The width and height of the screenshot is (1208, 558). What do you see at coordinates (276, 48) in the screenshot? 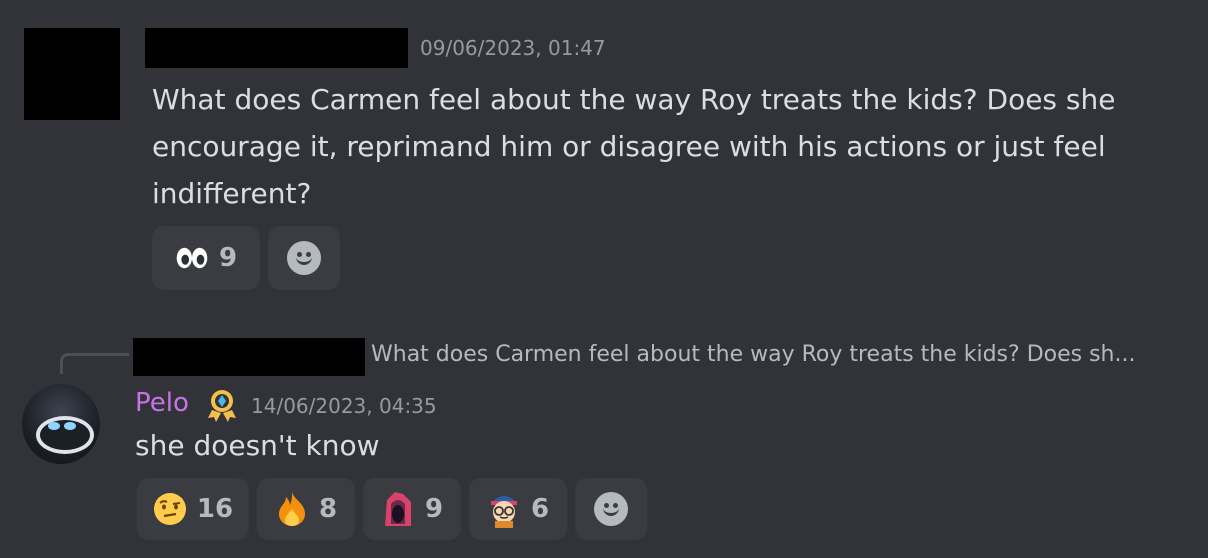
I see `redacted-username` at bounding box center [276, 48].